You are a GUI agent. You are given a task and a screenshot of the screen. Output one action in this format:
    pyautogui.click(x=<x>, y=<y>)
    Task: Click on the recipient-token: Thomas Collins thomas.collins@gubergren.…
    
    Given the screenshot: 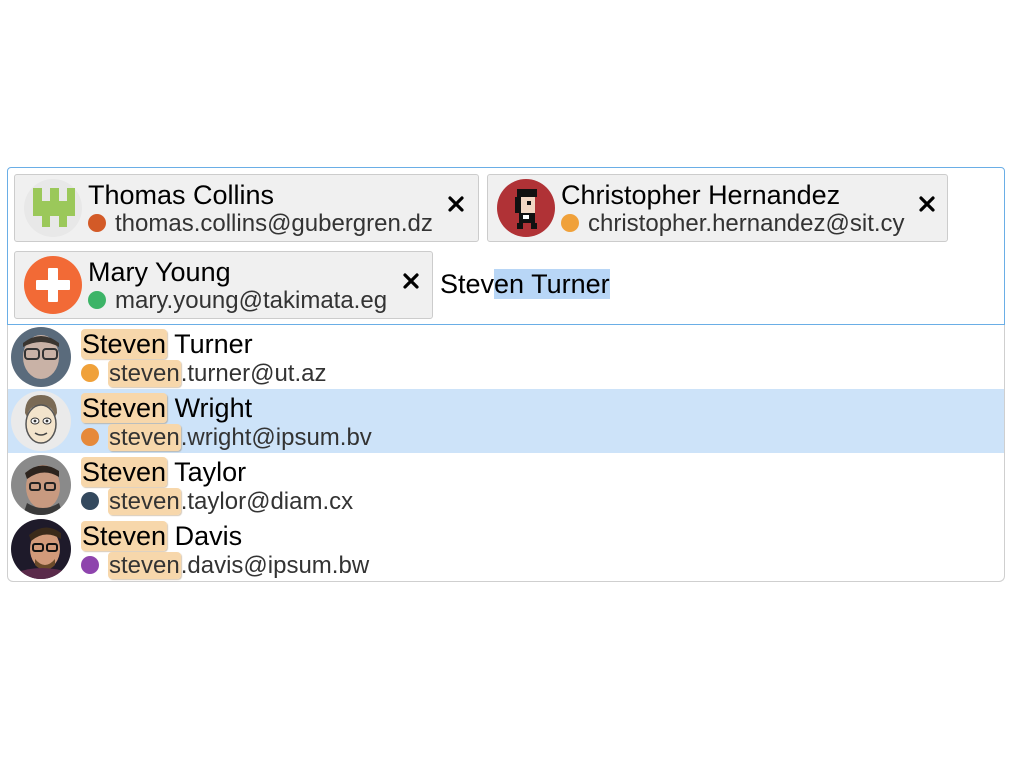 What is the action you would take?
    pyautogui.click(x=246, y=208)
    